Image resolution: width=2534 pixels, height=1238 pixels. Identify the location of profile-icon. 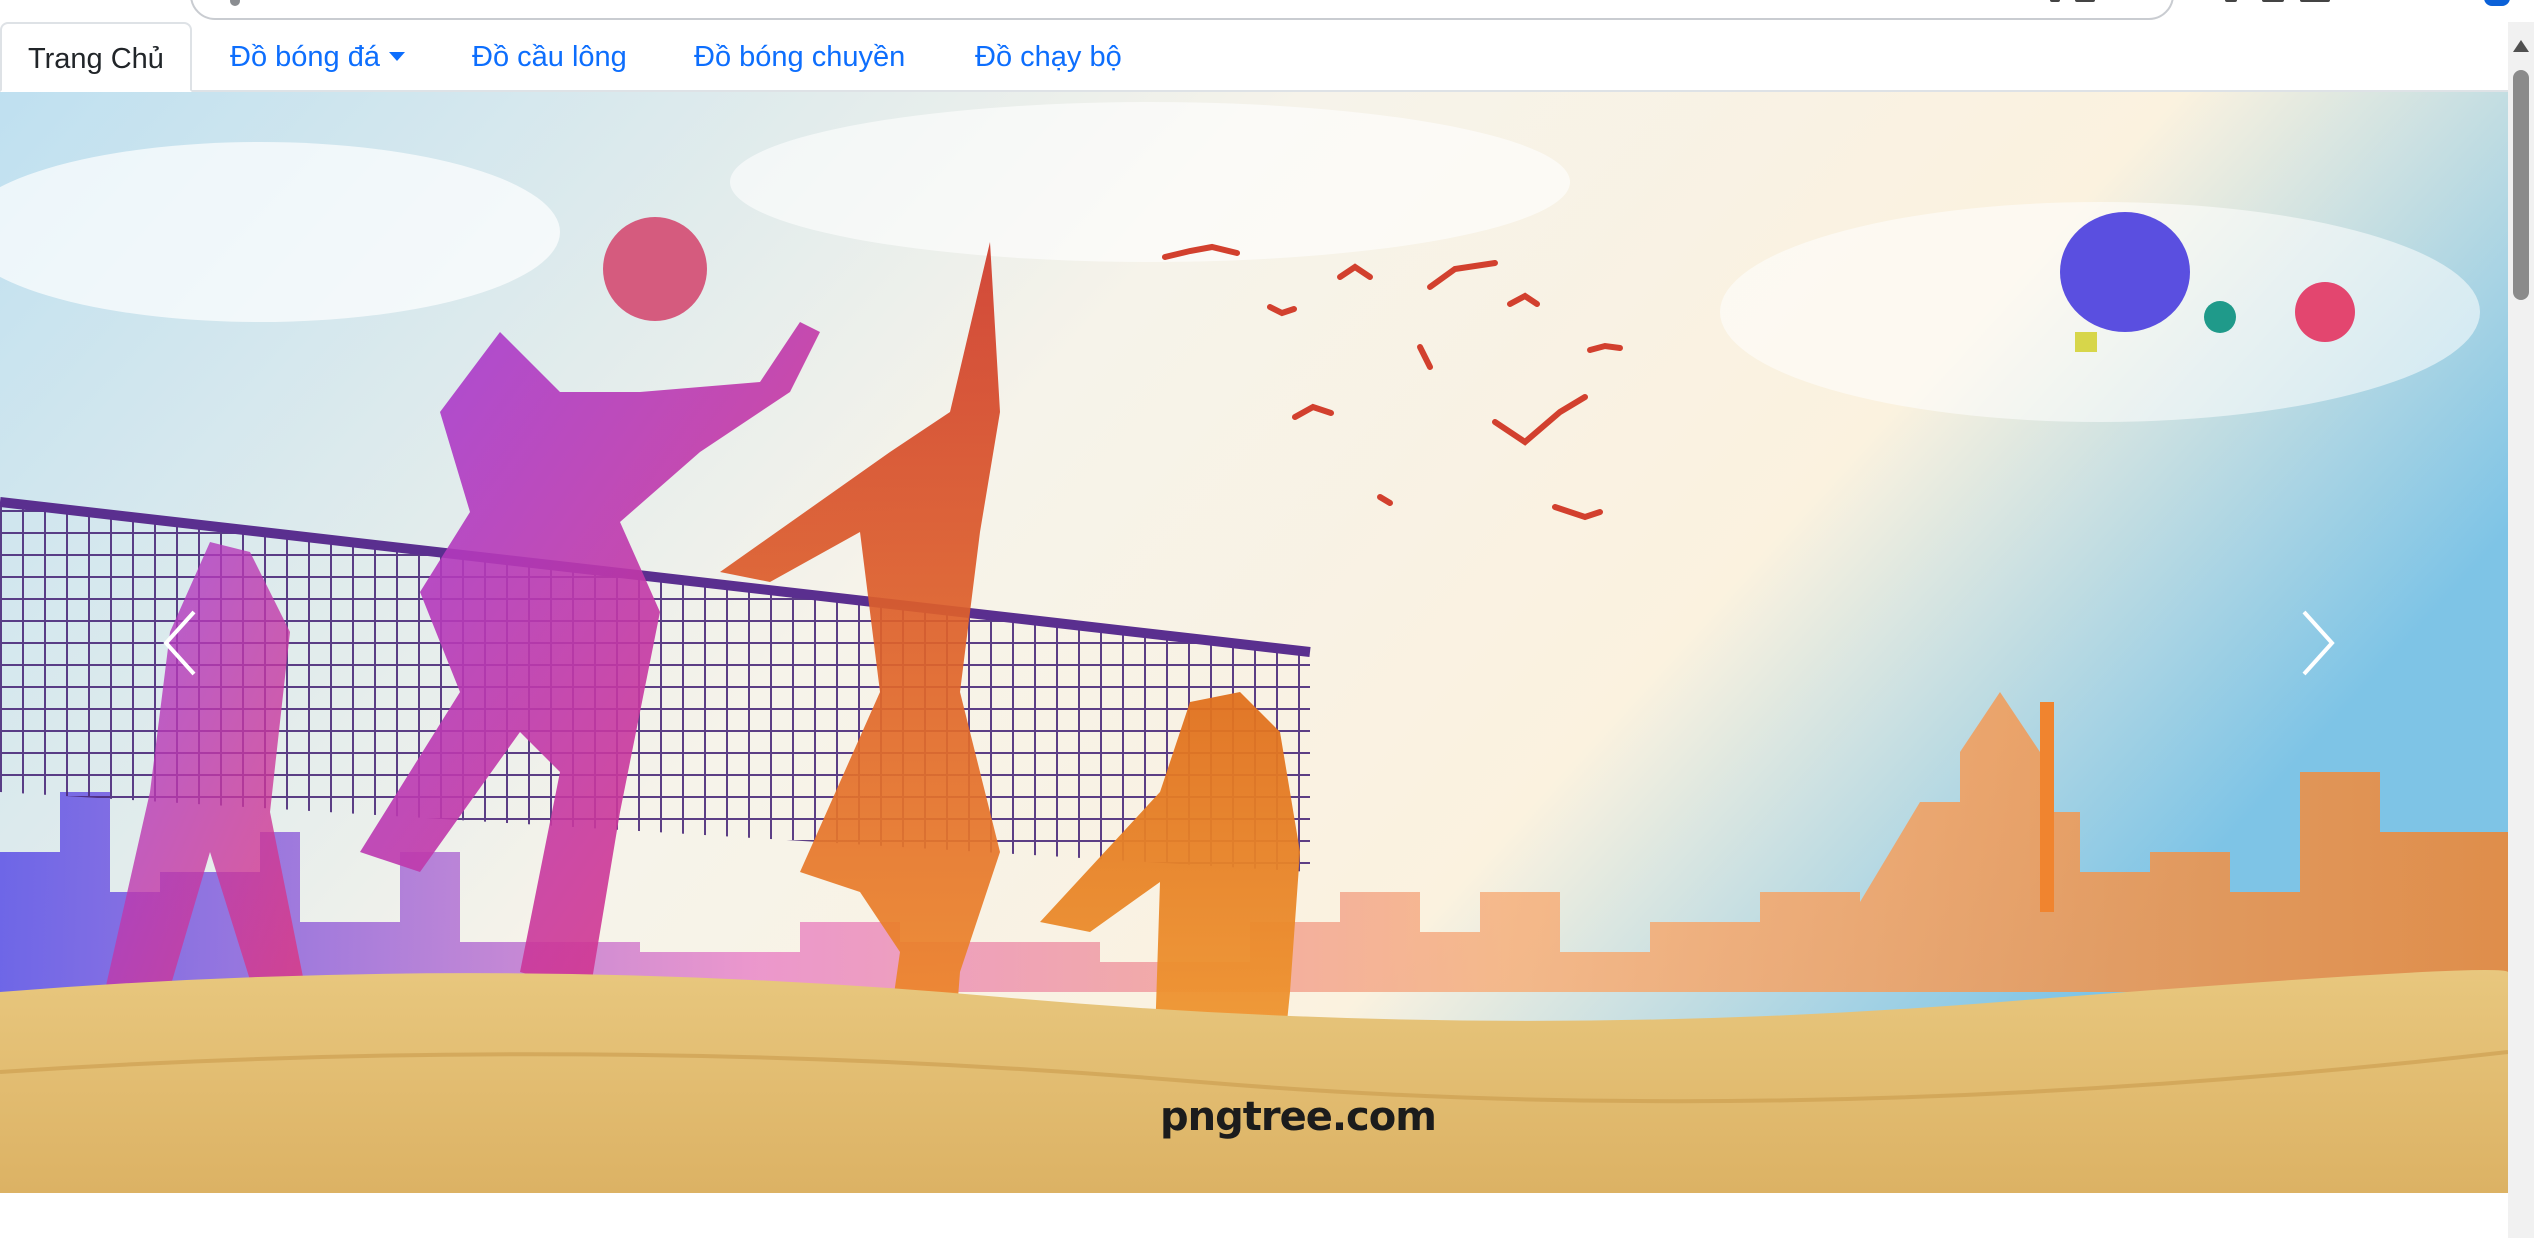
(2497, 3).